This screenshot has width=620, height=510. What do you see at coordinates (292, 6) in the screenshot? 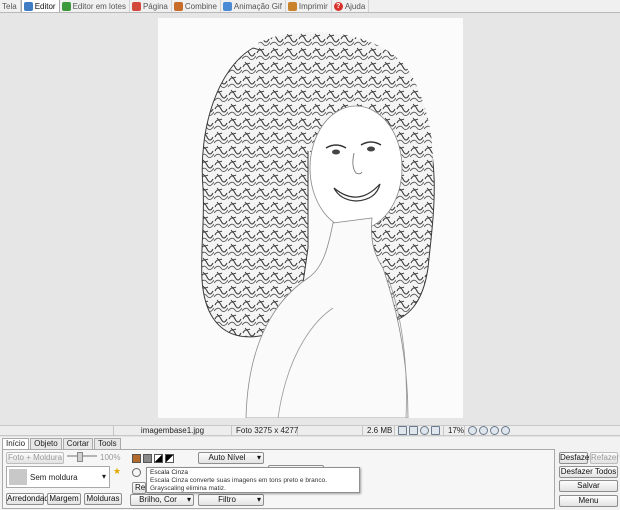
I see `print-icon` at bounding box center [292, 6].